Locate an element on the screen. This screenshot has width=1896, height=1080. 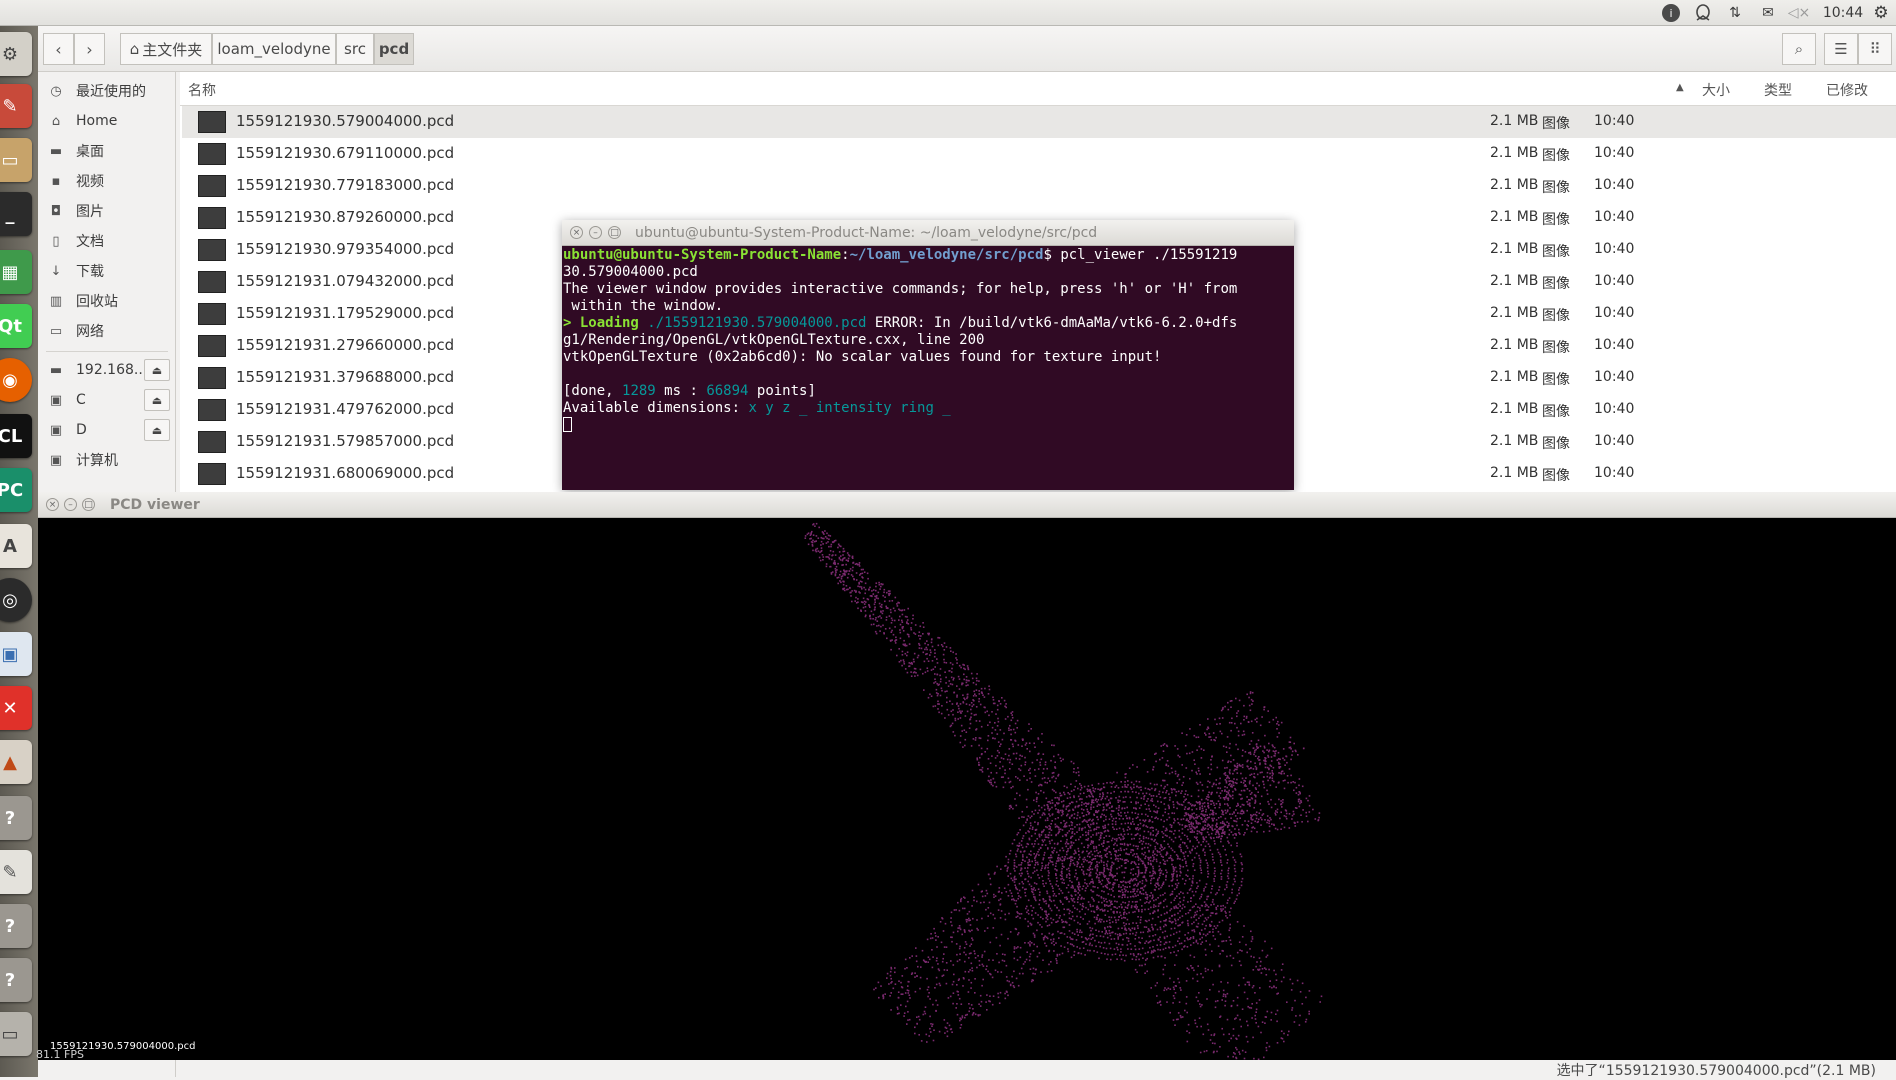
sidebar-item-computer: ▣计算机 is located at coordinates (107, 460).